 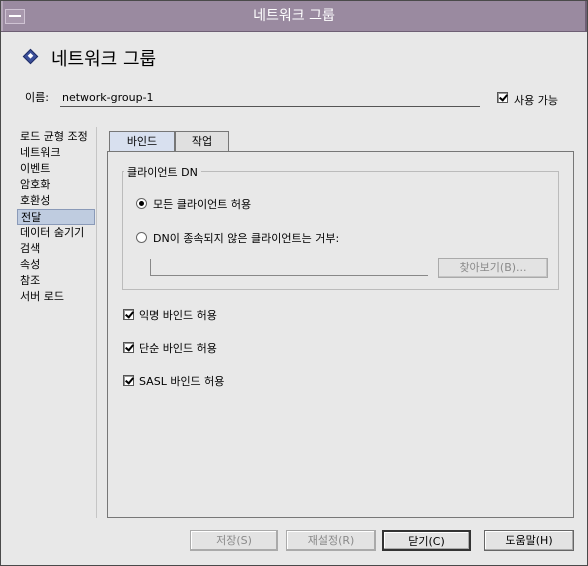 What do you see at coordinates (141, 203) in the screenshot?
I see `radio-allow-all-clients` at bounding box center [141, 203].